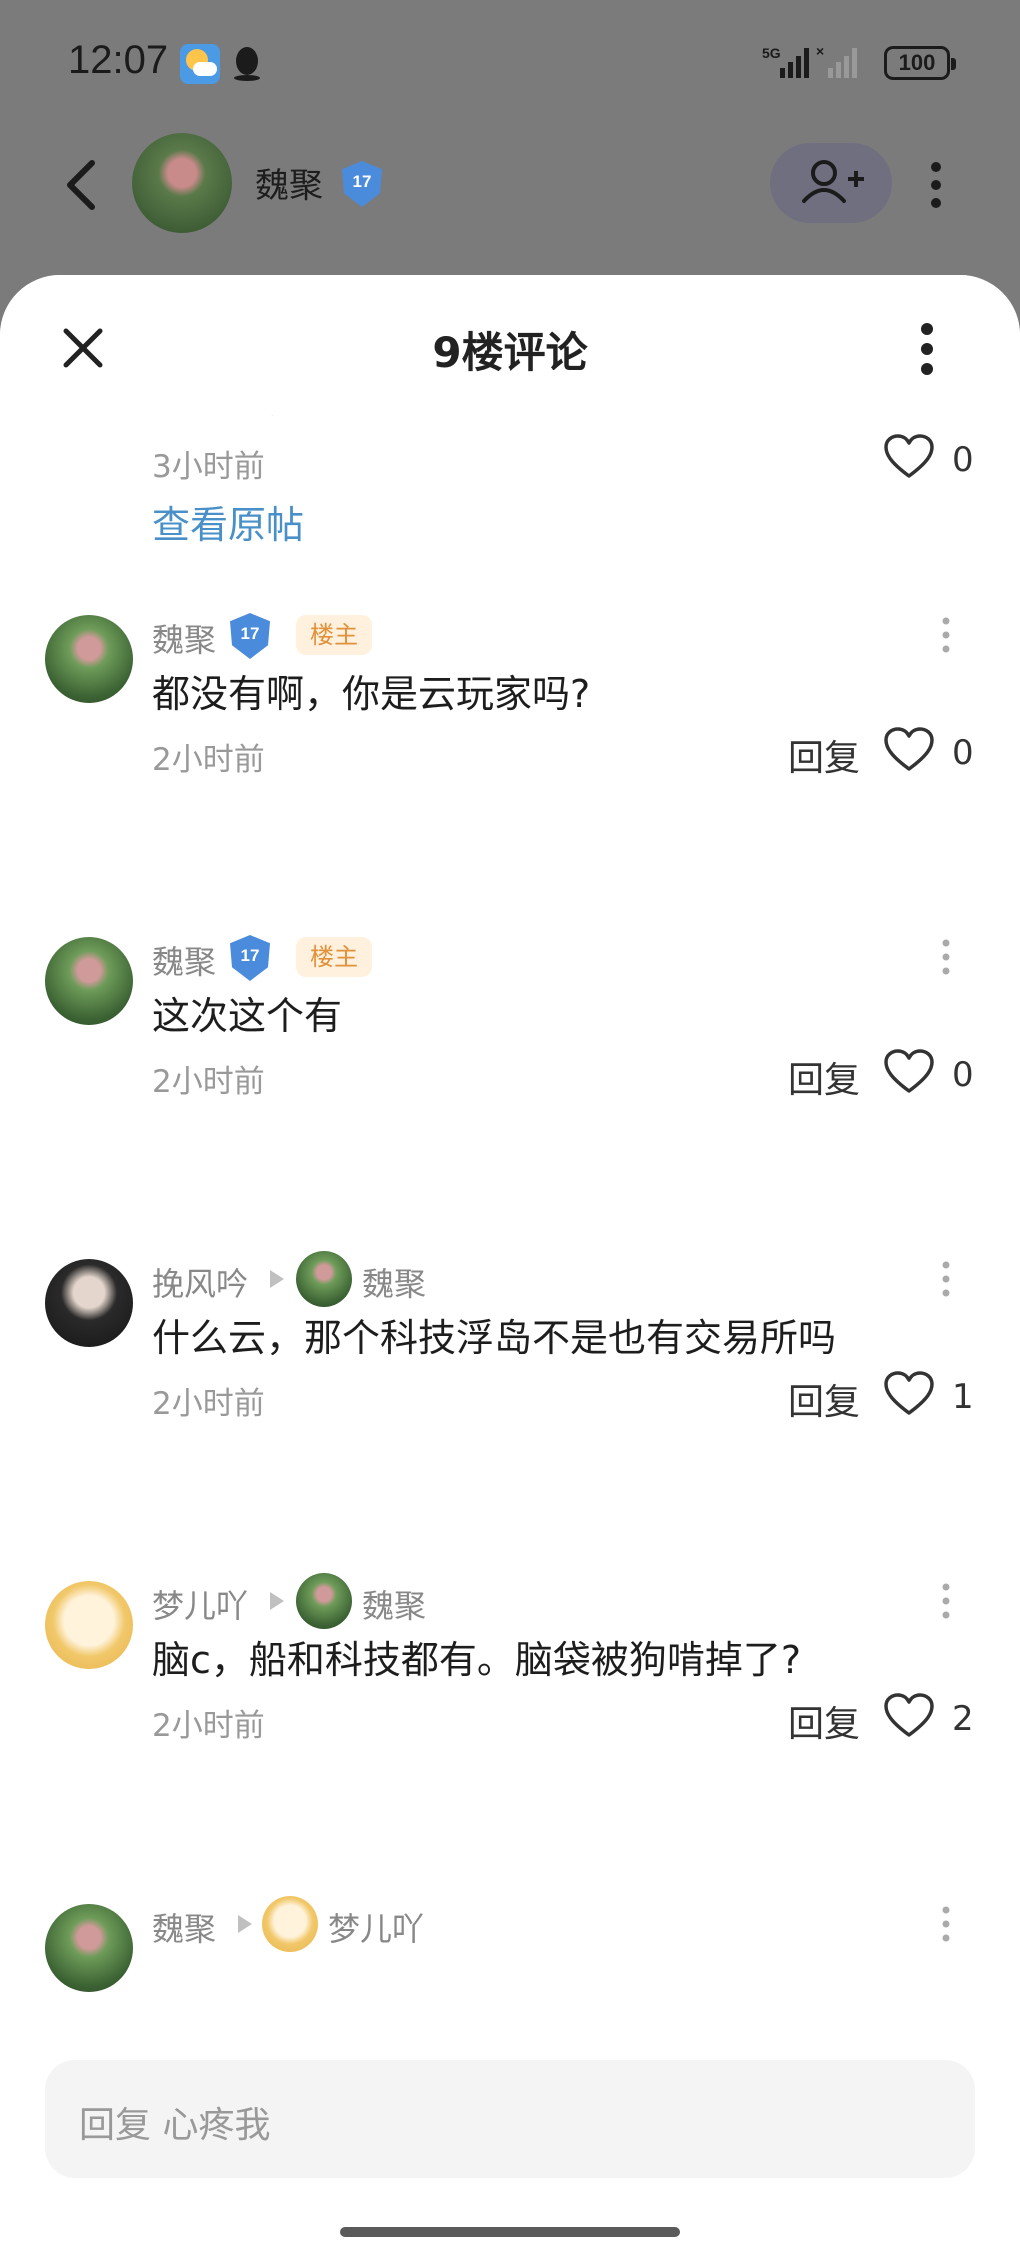  I want to click on view-original-link: 查看原帖, so click(228, 521).